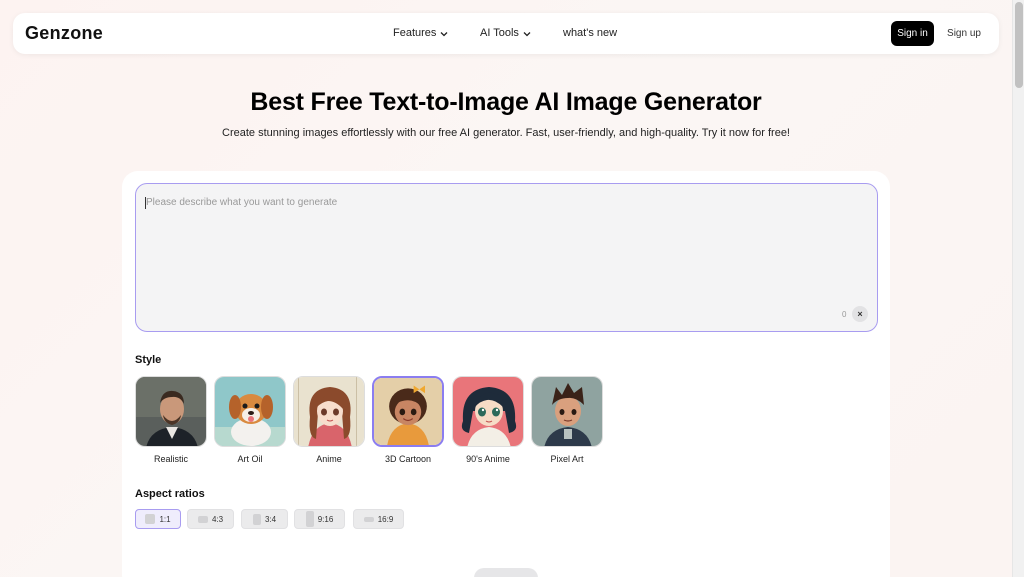 The image size is (1024, 577). I want to click on wide-ratio-icon, so click(368, 519).